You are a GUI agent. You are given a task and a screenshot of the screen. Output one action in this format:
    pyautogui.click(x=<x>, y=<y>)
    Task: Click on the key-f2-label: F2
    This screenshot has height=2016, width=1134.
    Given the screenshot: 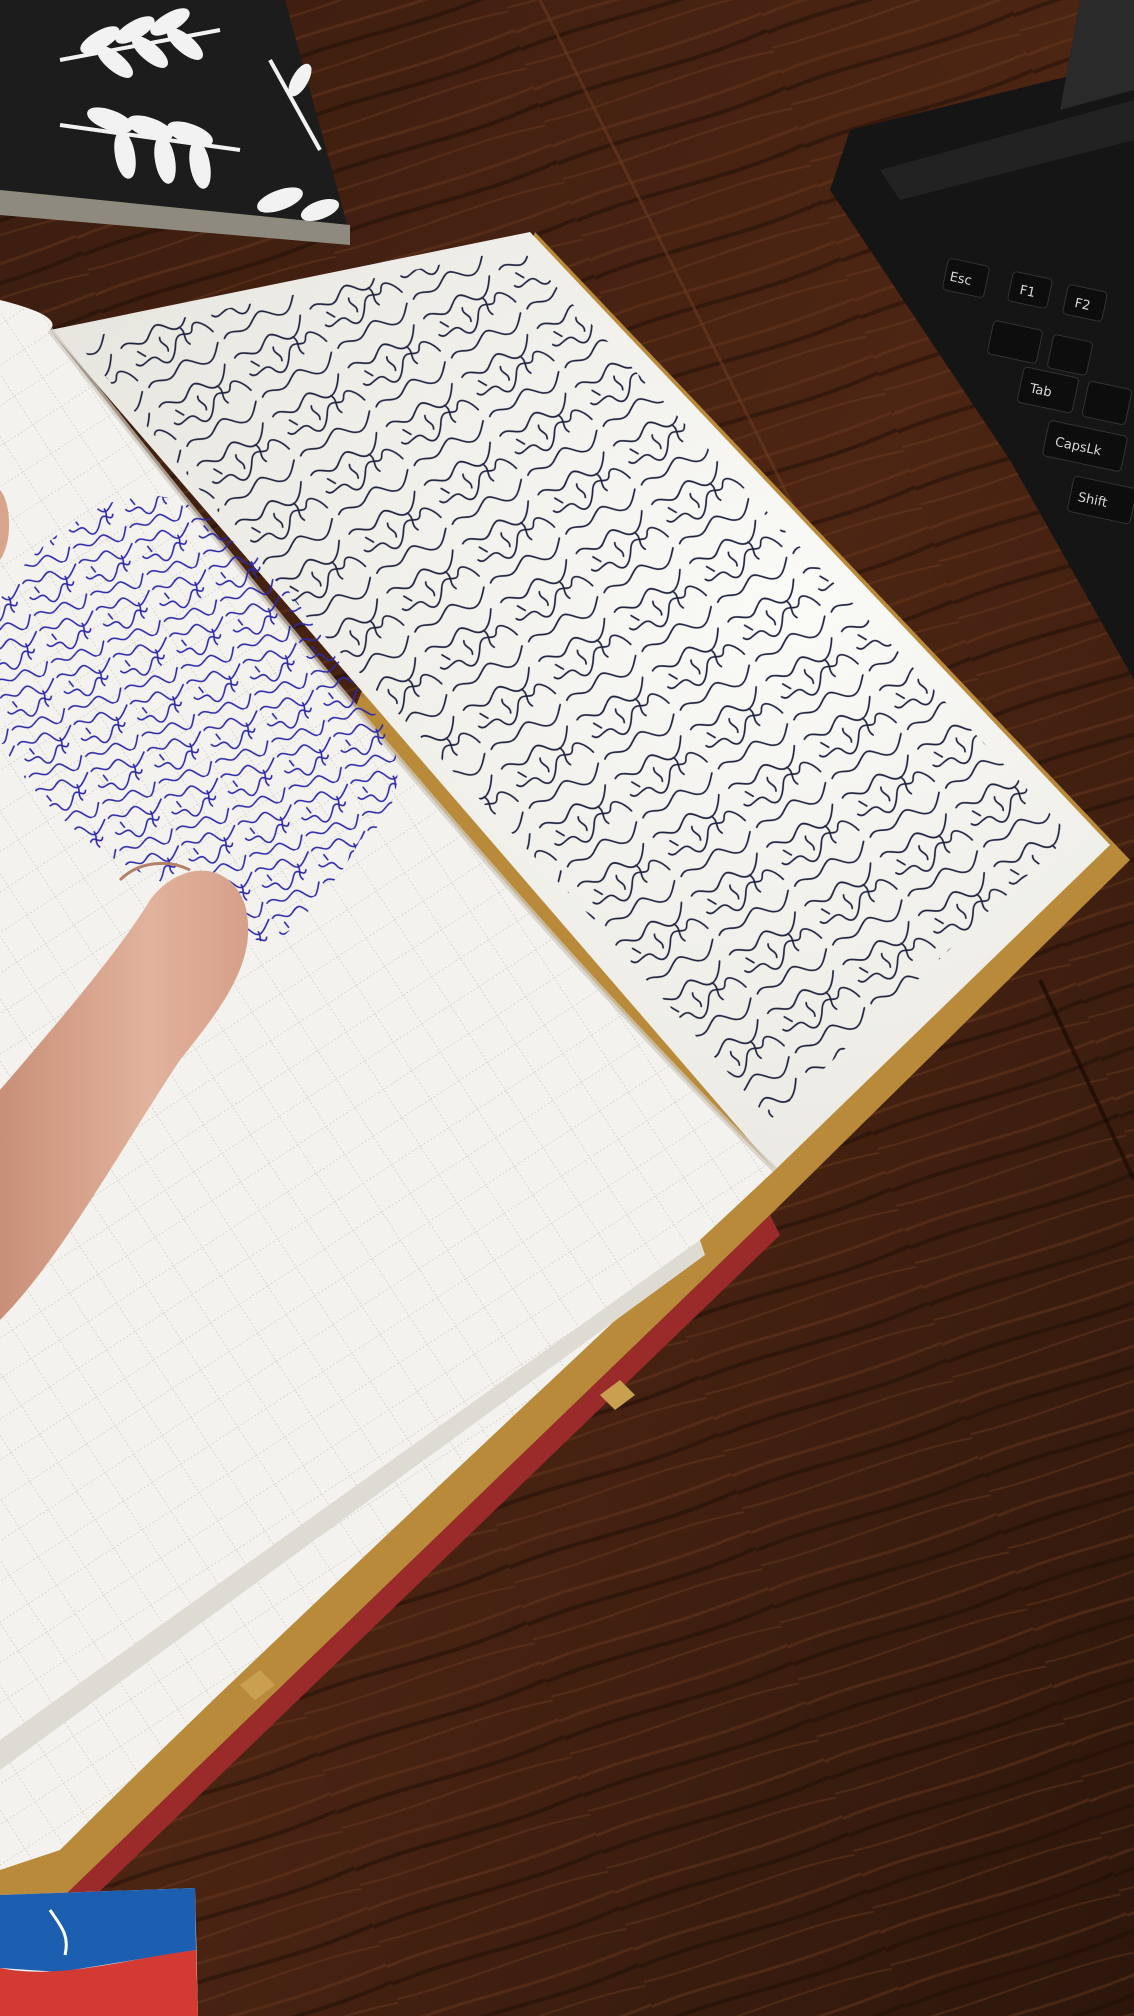 What is the action you would take?
    pyautogui.click(x=1082, y=305)
    